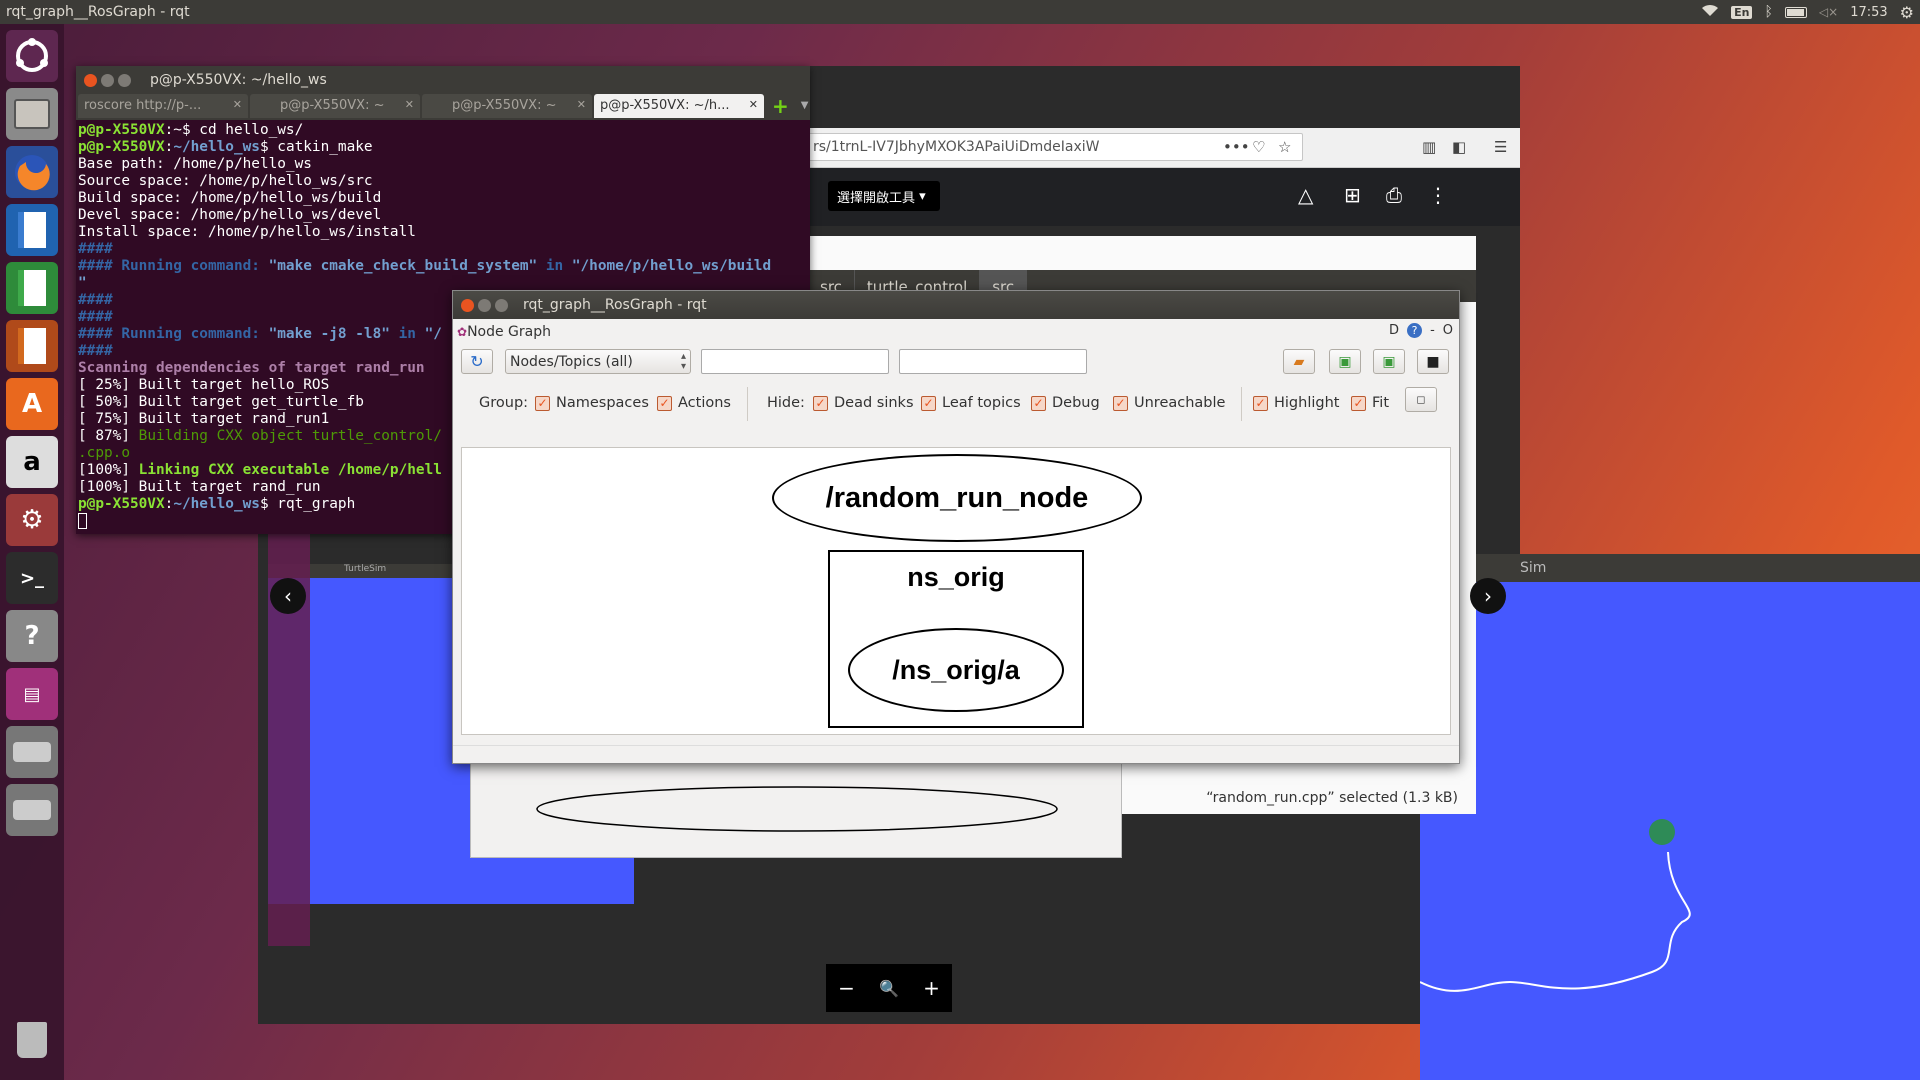 The height and width of the screenshot is (1080, 1920). Describe the element at coordinates (32, 404) in the screenshot. I see `software-center-icon: A` at that location.